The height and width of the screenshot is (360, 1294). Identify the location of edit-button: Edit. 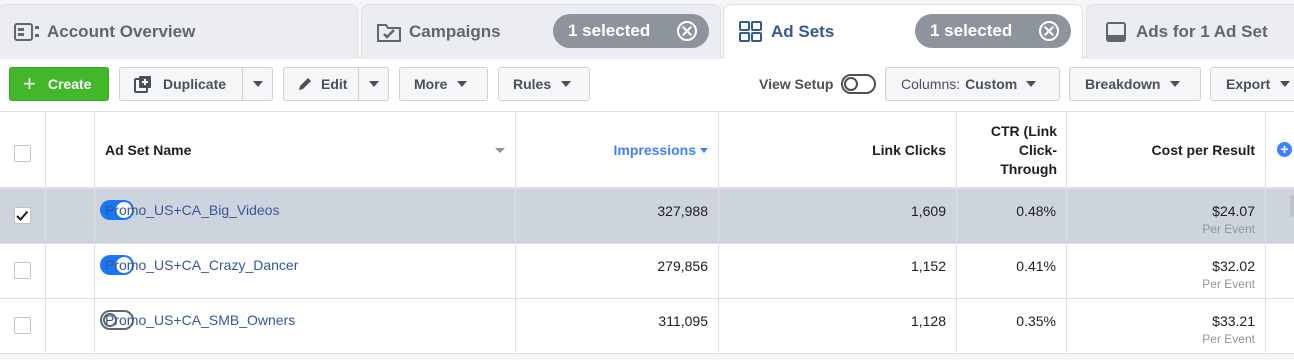
(336, 84).